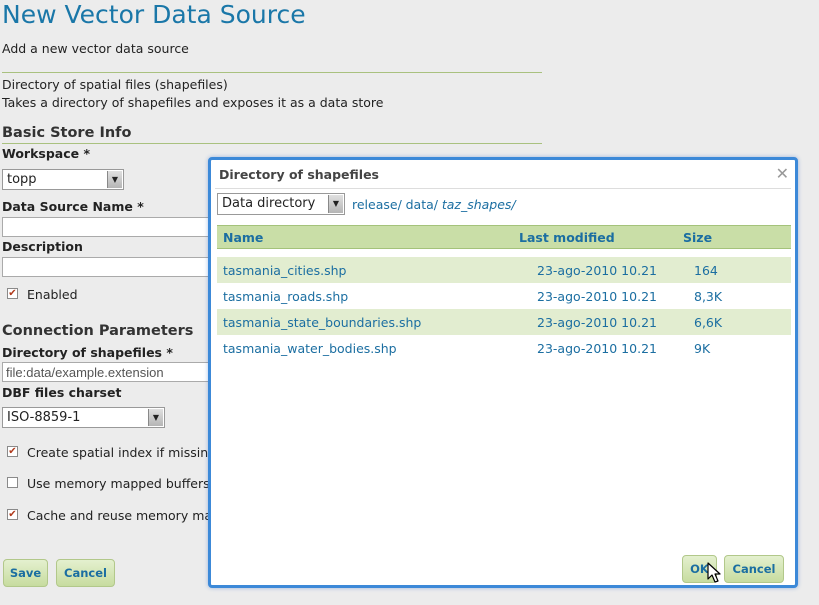 The image size is (819, 605). I want to click on close-icon: ✕, so click(782, 173).